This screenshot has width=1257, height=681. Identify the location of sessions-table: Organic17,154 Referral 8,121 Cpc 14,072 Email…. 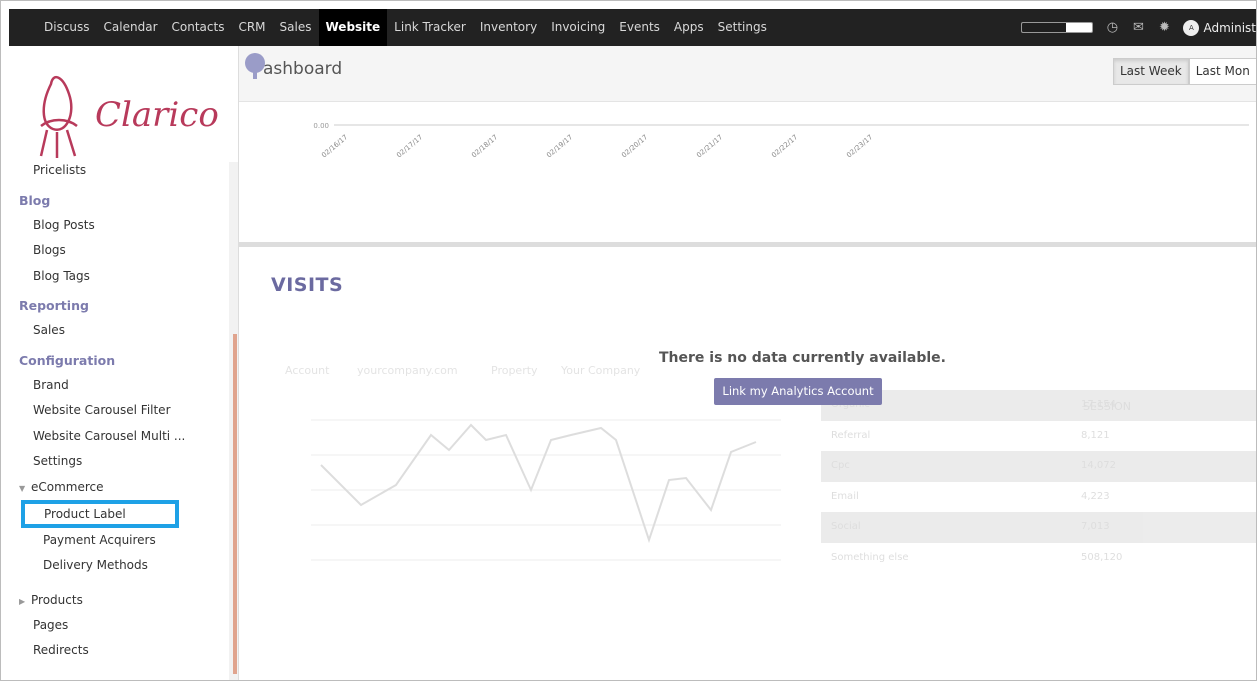
(1038, 505).